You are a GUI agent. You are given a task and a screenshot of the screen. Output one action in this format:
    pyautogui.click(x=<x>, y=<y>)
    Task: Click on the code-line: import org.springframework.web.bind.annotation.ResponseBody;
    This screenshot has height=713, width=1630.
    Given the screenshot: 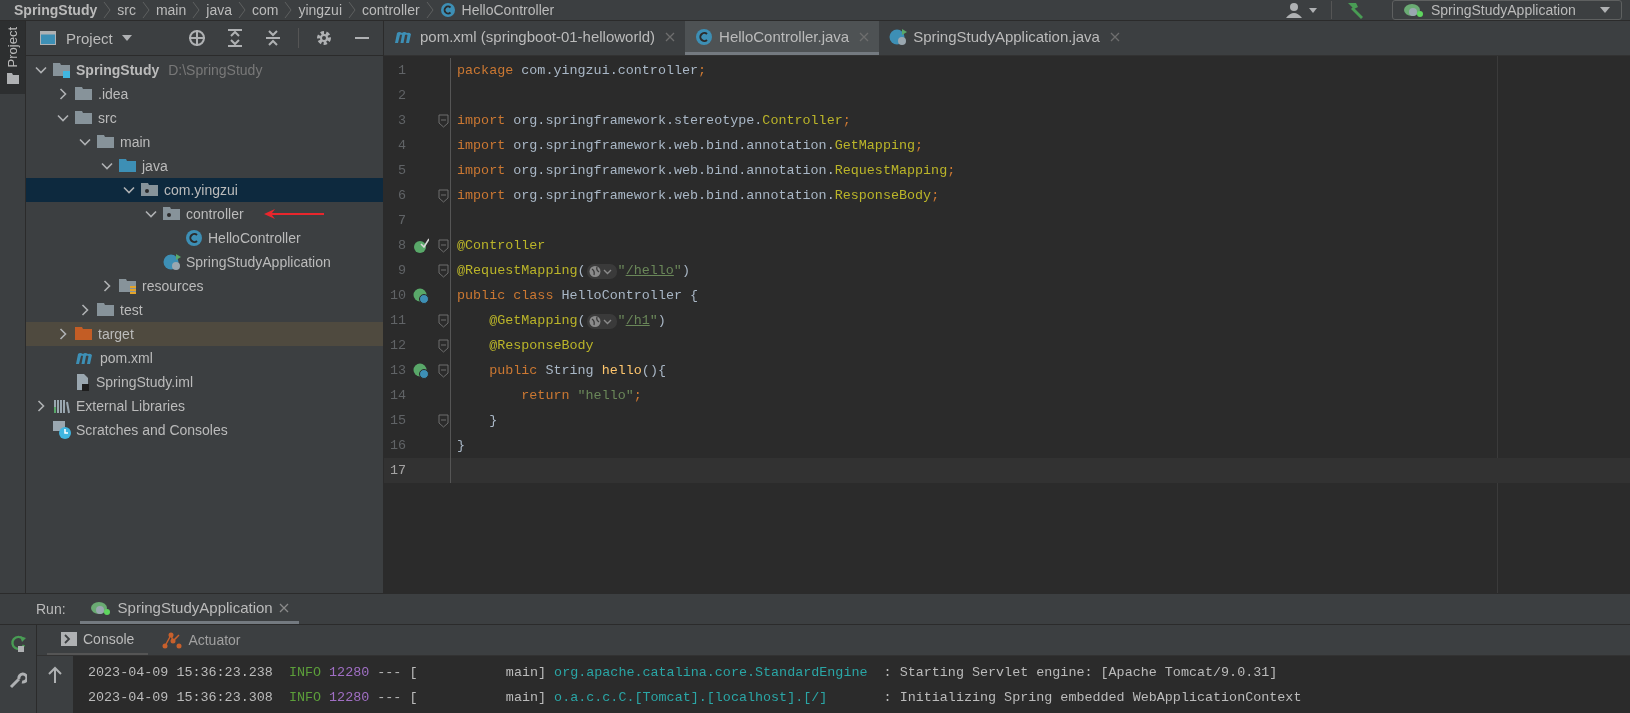 What is the action you would take?
    pyautogui.click(x=698, y=195)
    